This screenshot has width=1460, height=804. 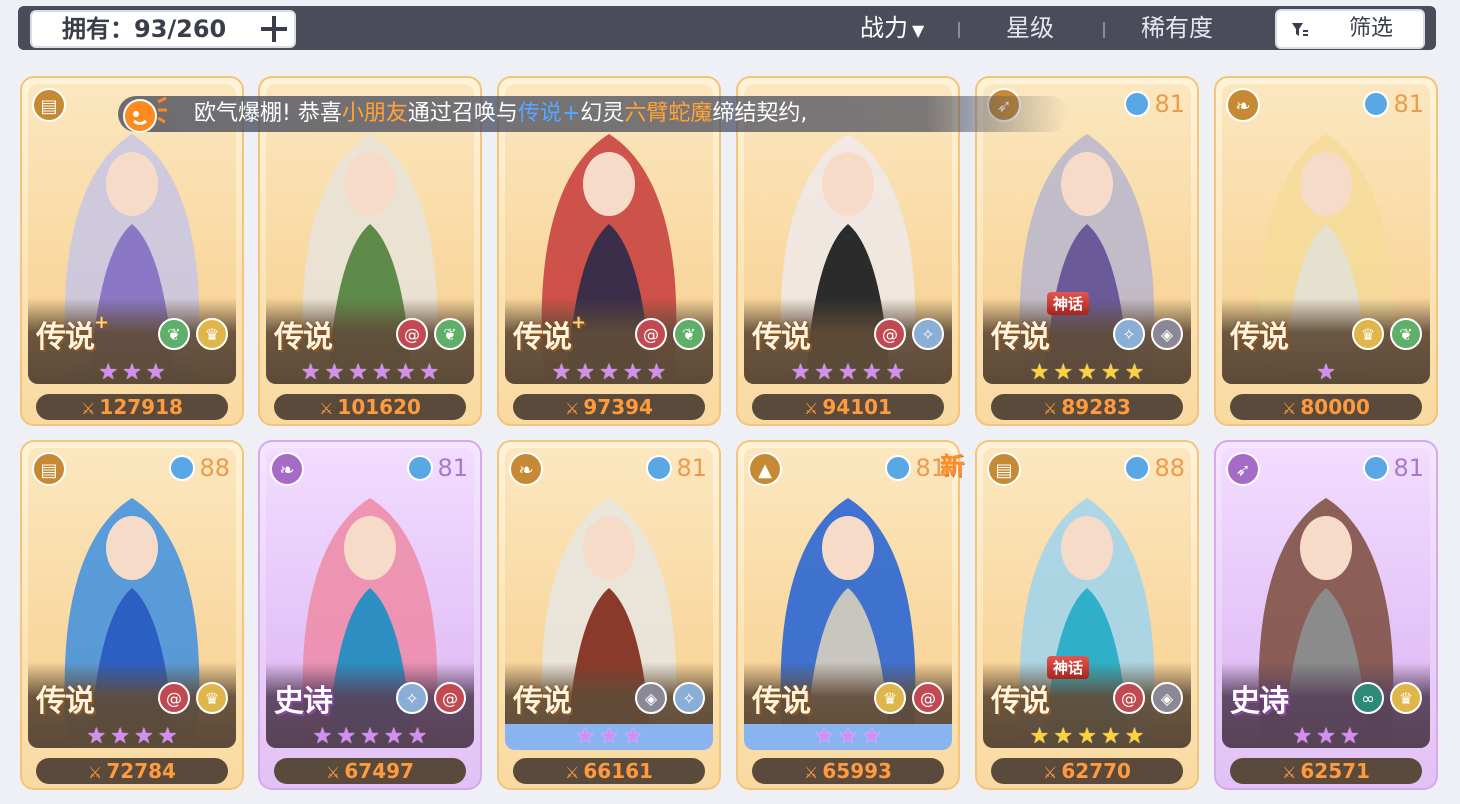 I want to click on combat-power-value: 65993, so click(x=857, y=771).